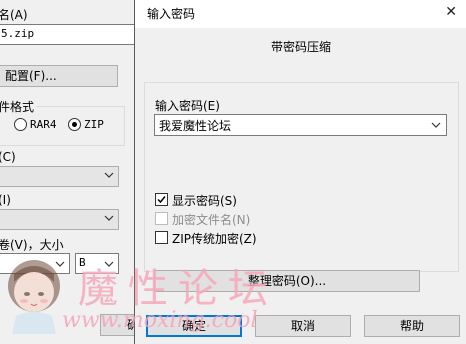 This screenshot has height=344, width=466. I want to click on cancel-button: 取消, so click(303, 326).